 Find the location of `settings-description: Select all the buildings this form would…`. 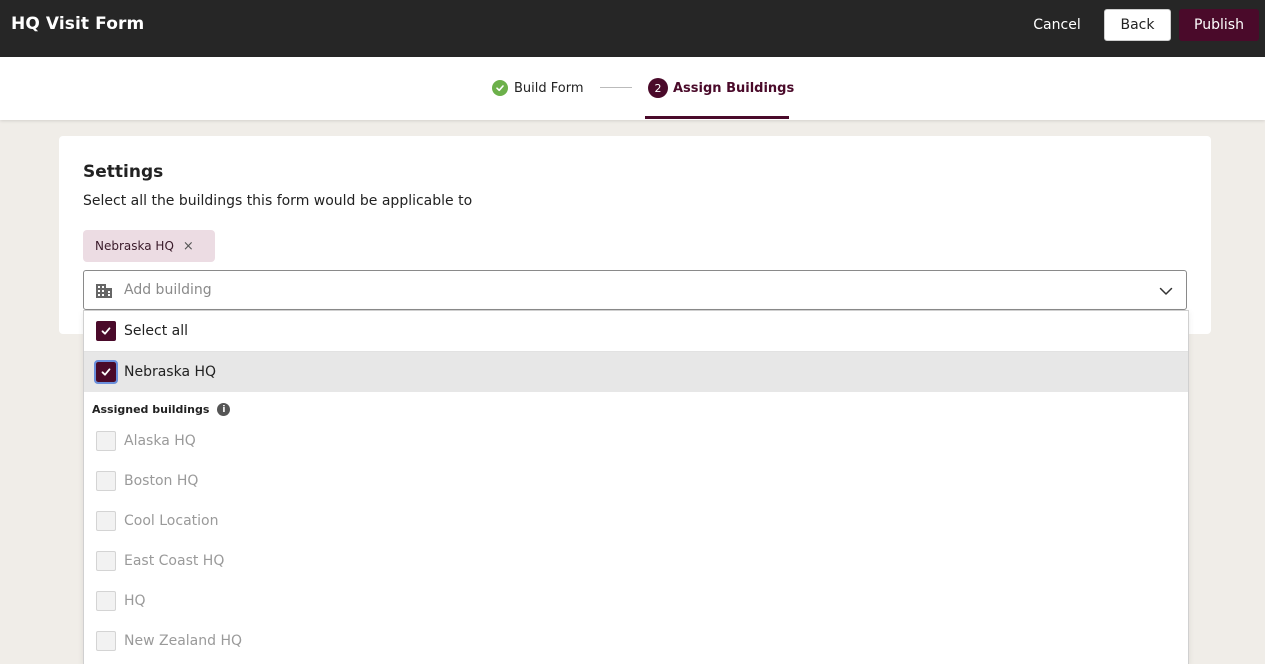

settings-description: Select all the buildings this form would… is located at coordinates (278, 201).